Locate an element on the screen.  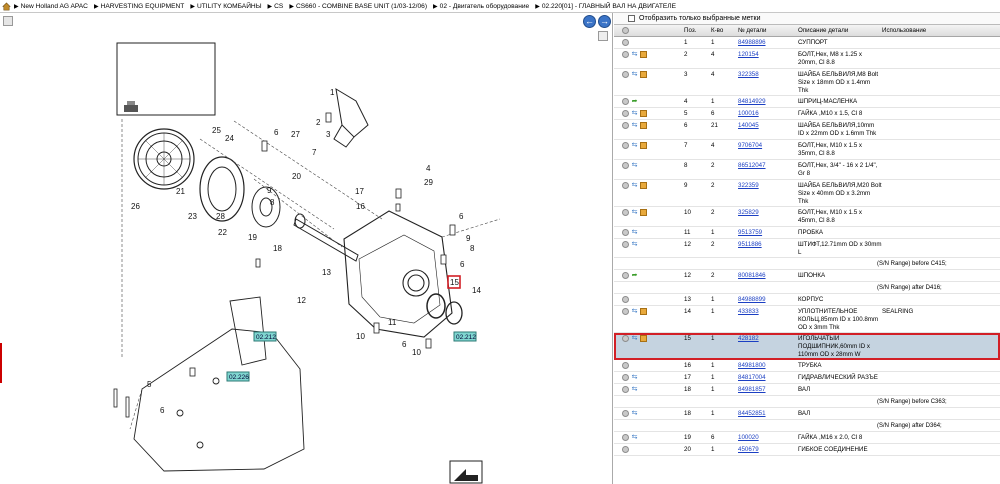
table-row: ⇆ 18 1 84452851 ВАЛ is located at coordinates (807, 414).